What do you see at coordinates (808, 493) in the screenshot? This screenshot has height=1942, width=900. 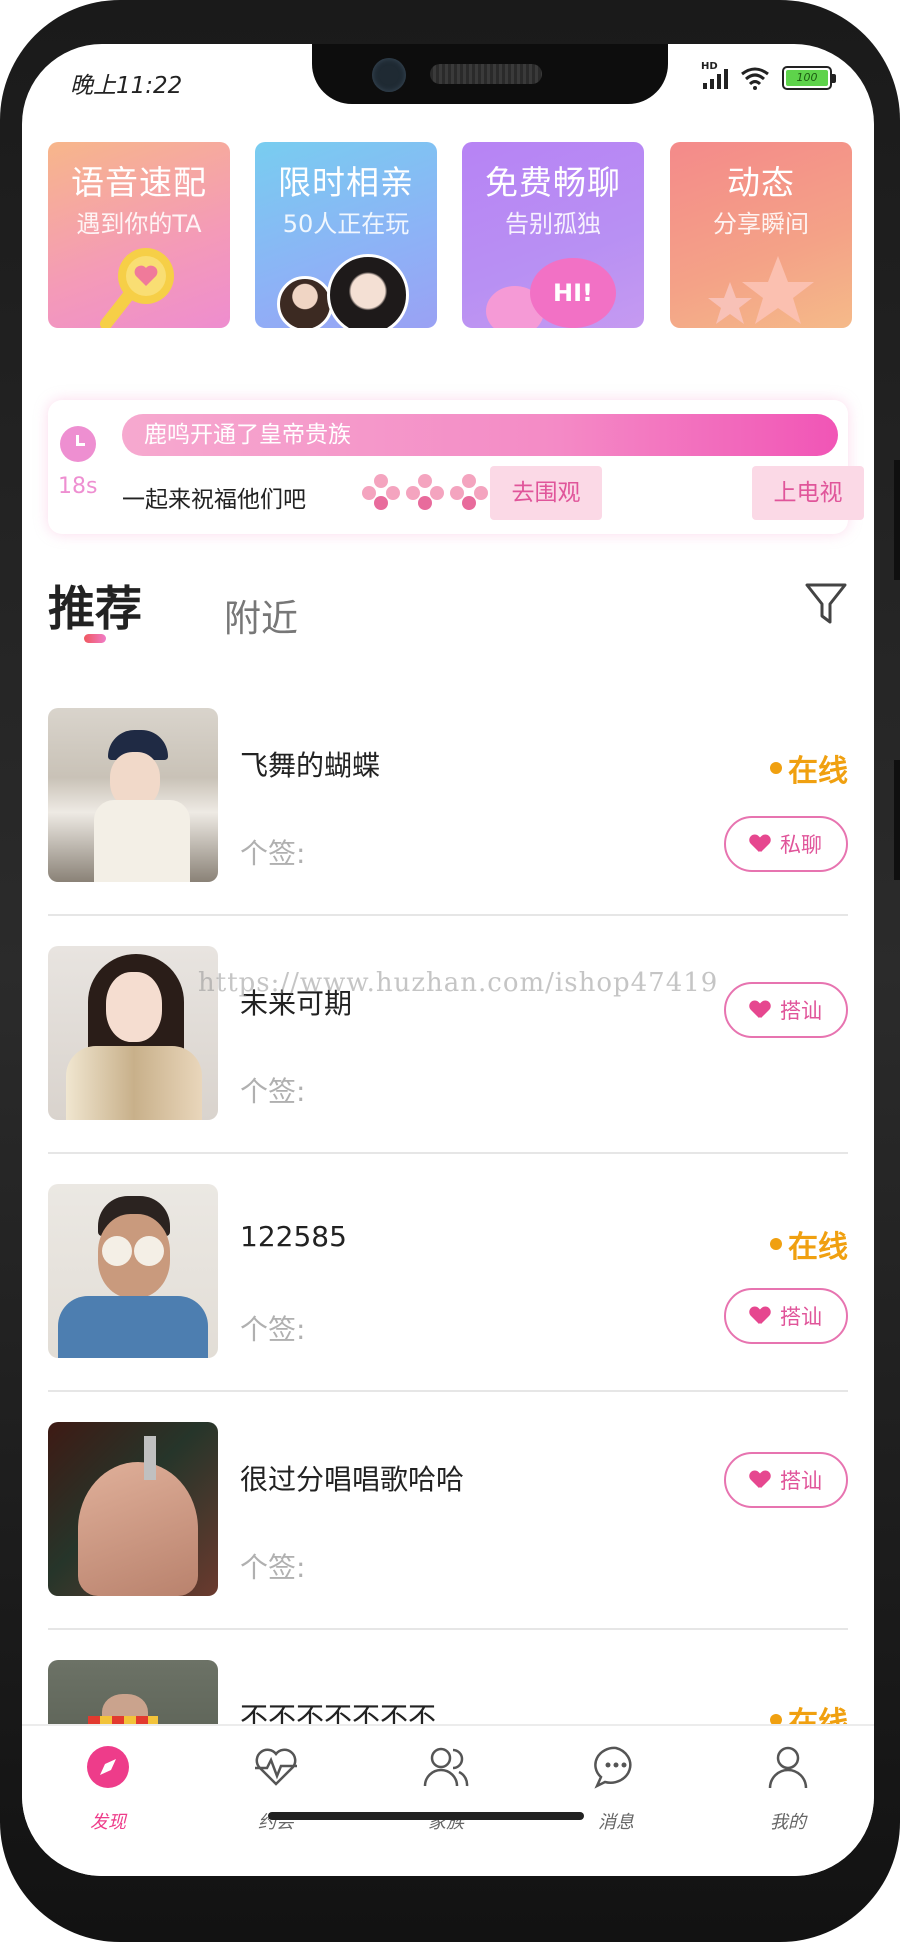 I see `tv-button: 上电视` at bounding box center [808, 493].